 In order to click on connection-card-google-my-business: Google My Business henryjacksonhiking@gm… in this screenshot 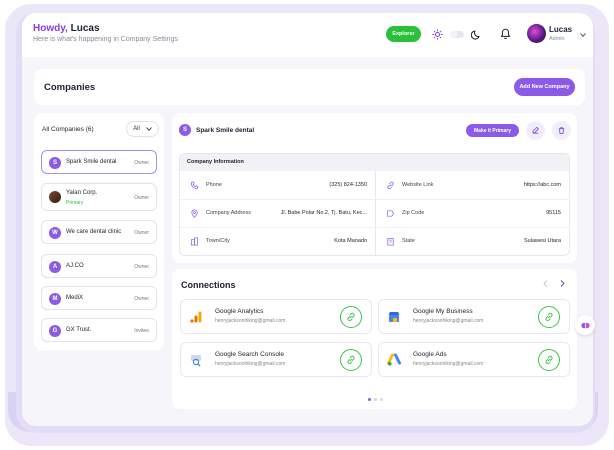, I will do `click(474, 316)`.